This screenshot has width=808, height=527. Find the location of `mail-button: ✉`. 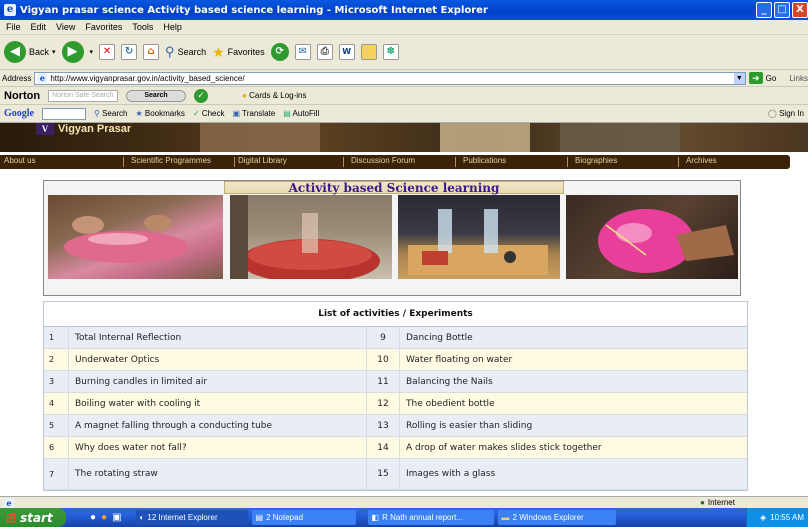

mail-button: ✉ is located at coordinates (302, 52).